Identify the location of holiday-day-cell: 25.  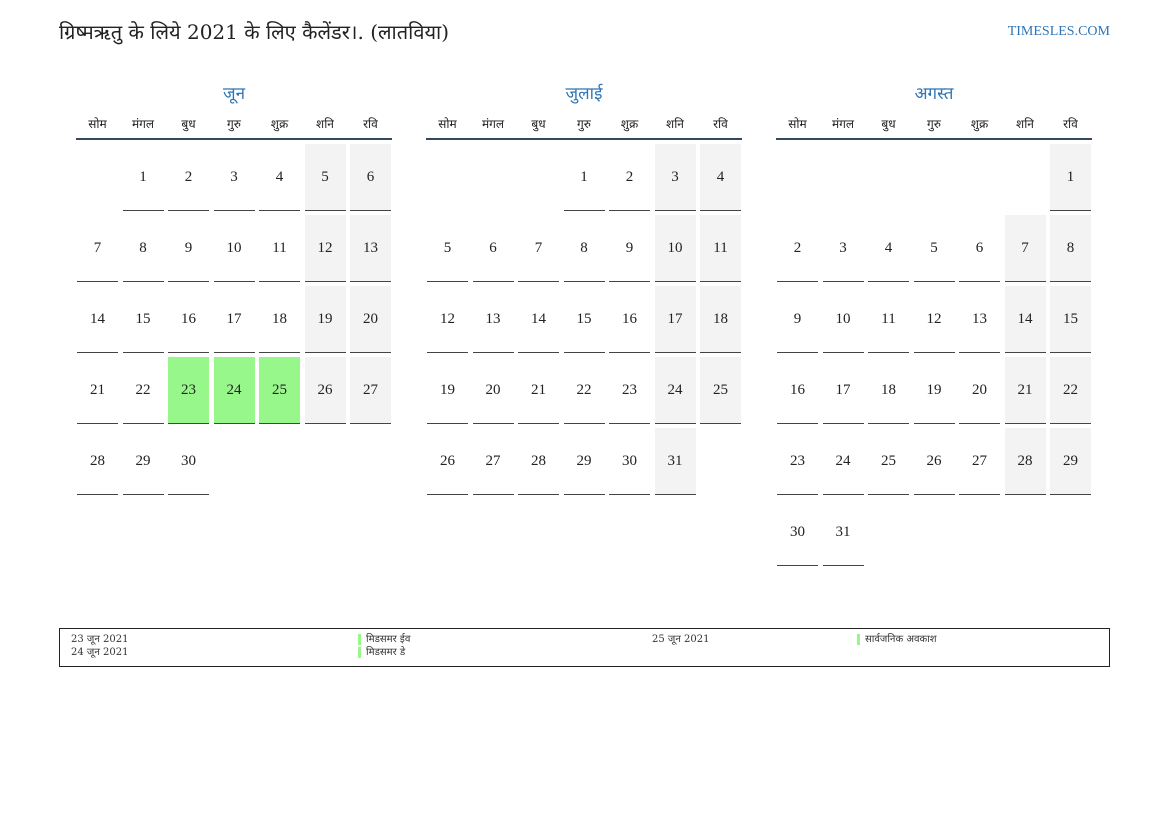
(279, 390).